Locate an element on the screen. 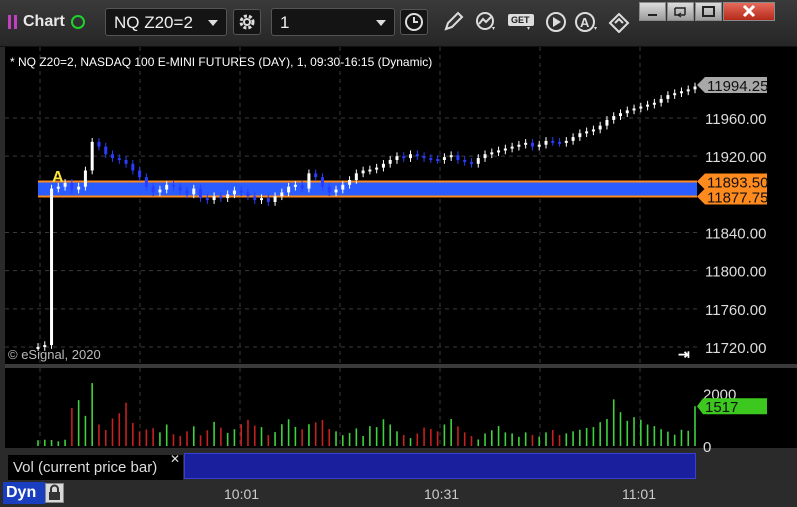 Image resolution: width=797 pixels, height=507 pixels. copyright-label: © eSignal, 2020 is located at coordinates (54, 354).